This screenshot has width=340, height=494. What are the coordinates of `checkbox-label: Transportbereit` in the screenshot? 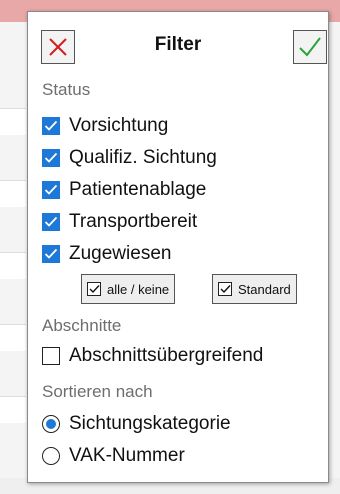 It's located at (133, 221).